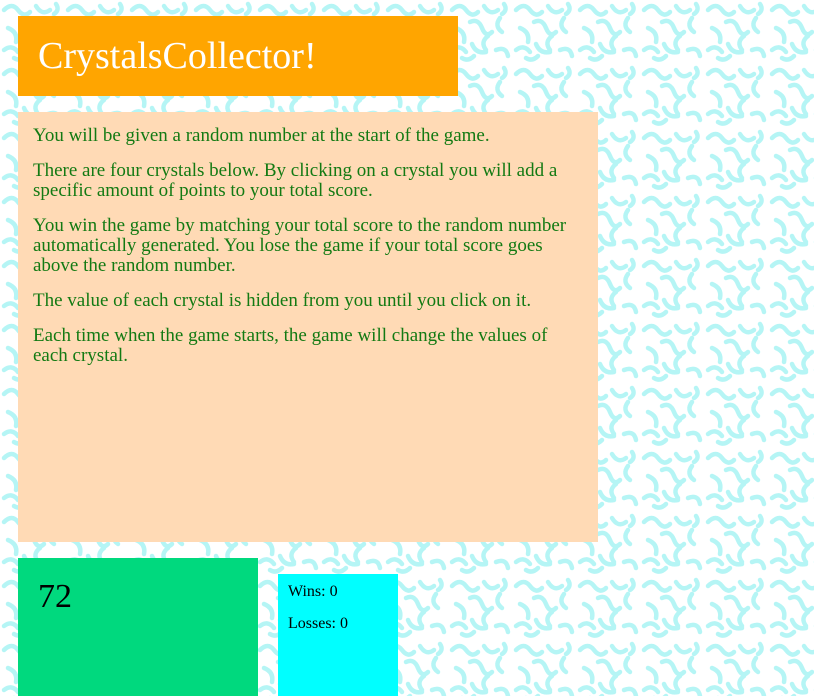 This screenshot has width=814, height=696. What do you see at coordinates (177, 56) in the screenshot?
I see `game-title: CrystalsCollector!` at bounding box center [177, 56].